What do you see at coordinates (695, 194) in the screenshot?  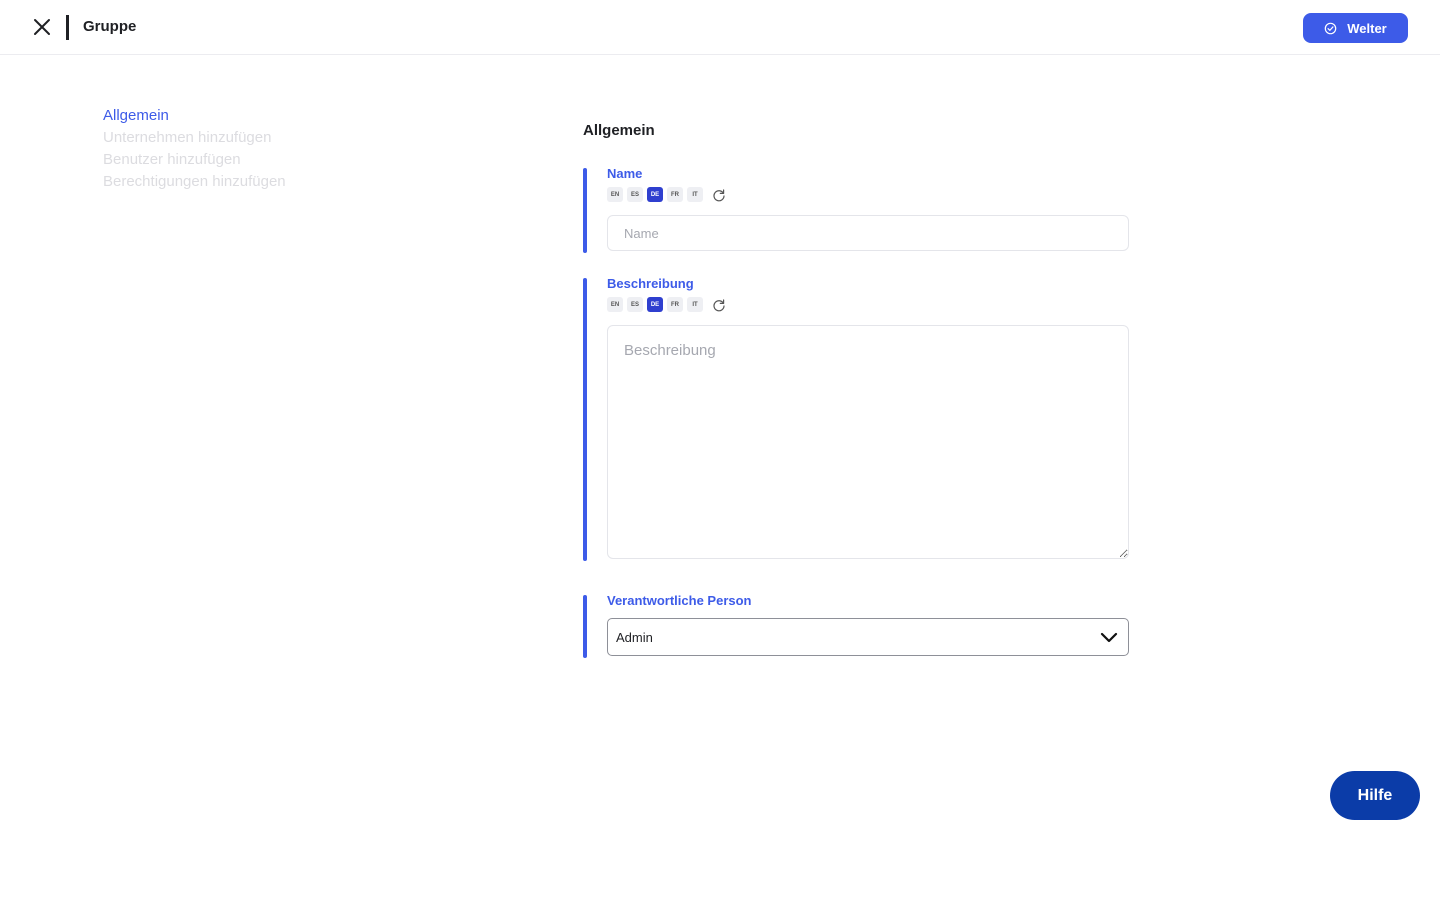 I see `name-lang-it: IT` at bounding box center [695, 194].